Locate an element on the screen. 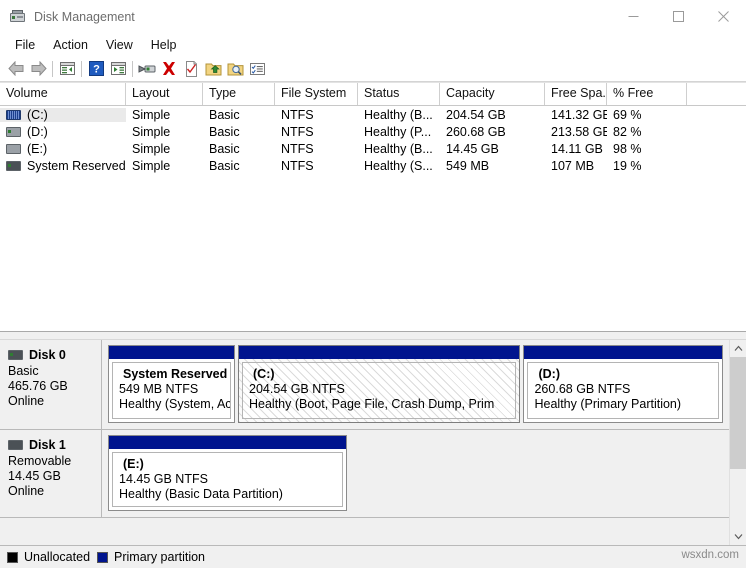 This screenshot has height=568, width=746. partition-size-fs: 14.45 GB NTFS is located at coordinates (163, 479).